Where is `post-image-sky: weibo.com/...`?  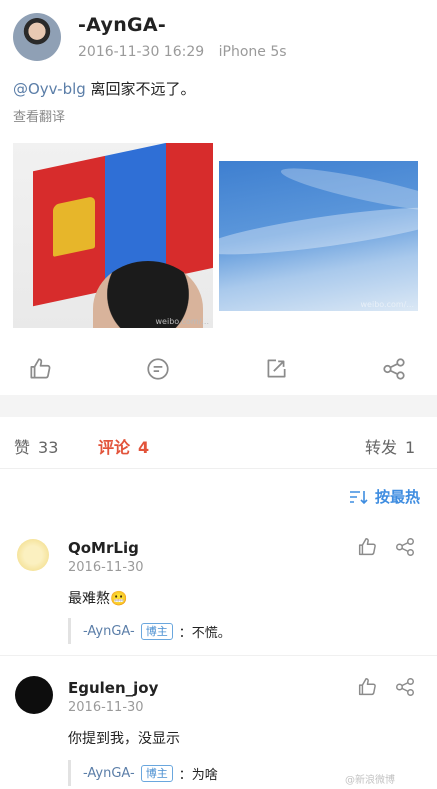
post-image-sky: weibo.com/... is located at coordinates (318, 236).